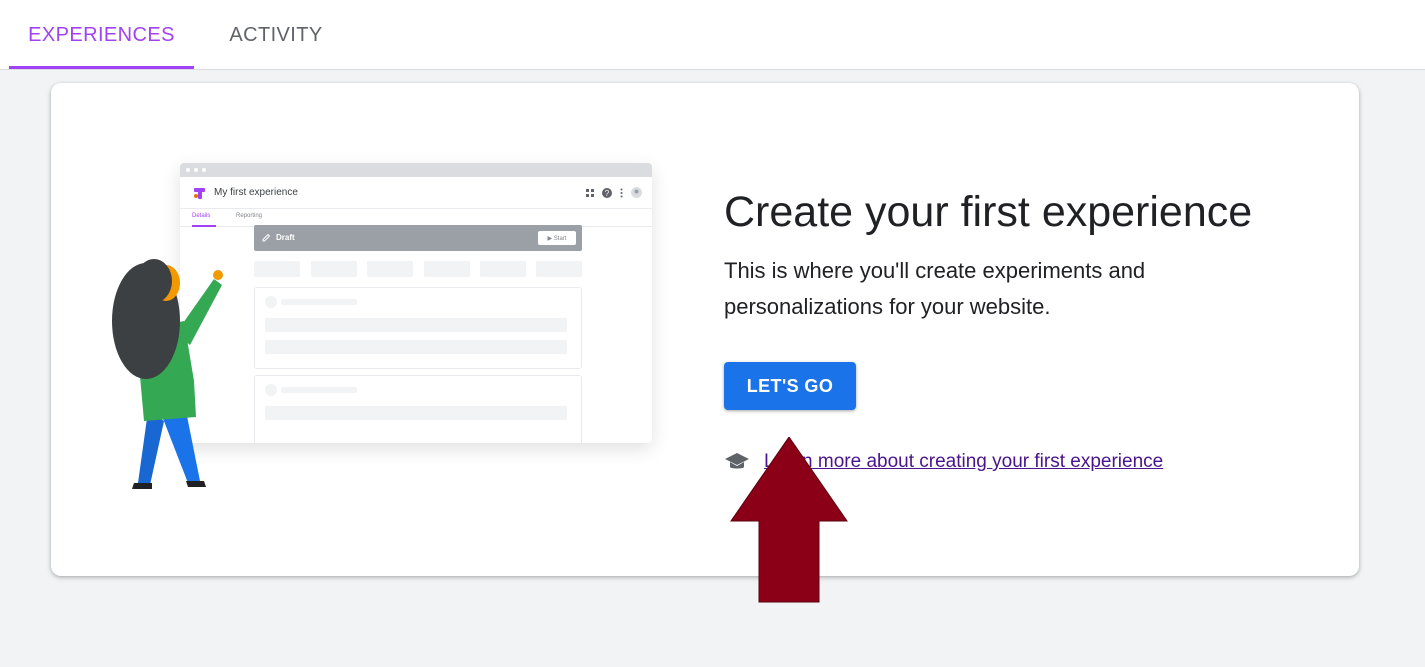  Describe the element at coordinates (712, 35) in the screenshot. I see `tab-bar: EXPERIENCES ACTIVITY` at that location.